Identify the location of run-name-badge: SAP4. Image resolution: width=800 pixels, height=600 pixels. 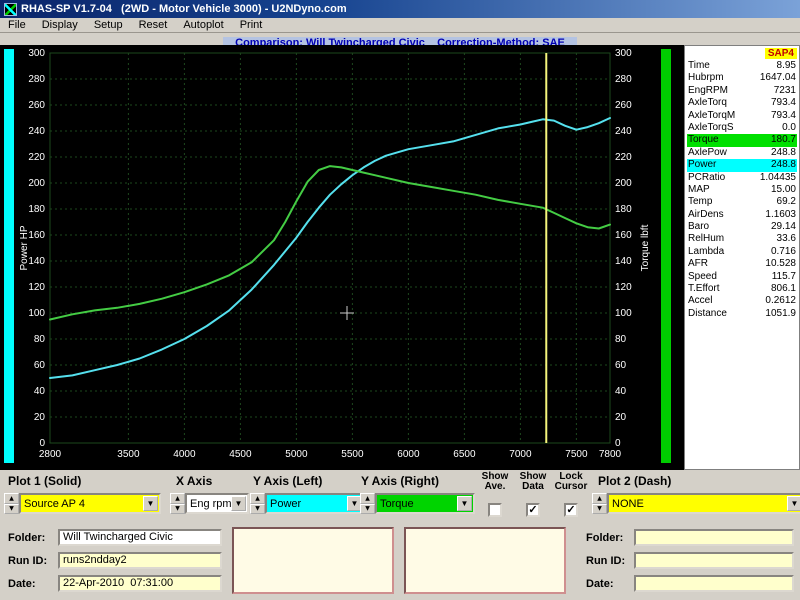
(780, 53).